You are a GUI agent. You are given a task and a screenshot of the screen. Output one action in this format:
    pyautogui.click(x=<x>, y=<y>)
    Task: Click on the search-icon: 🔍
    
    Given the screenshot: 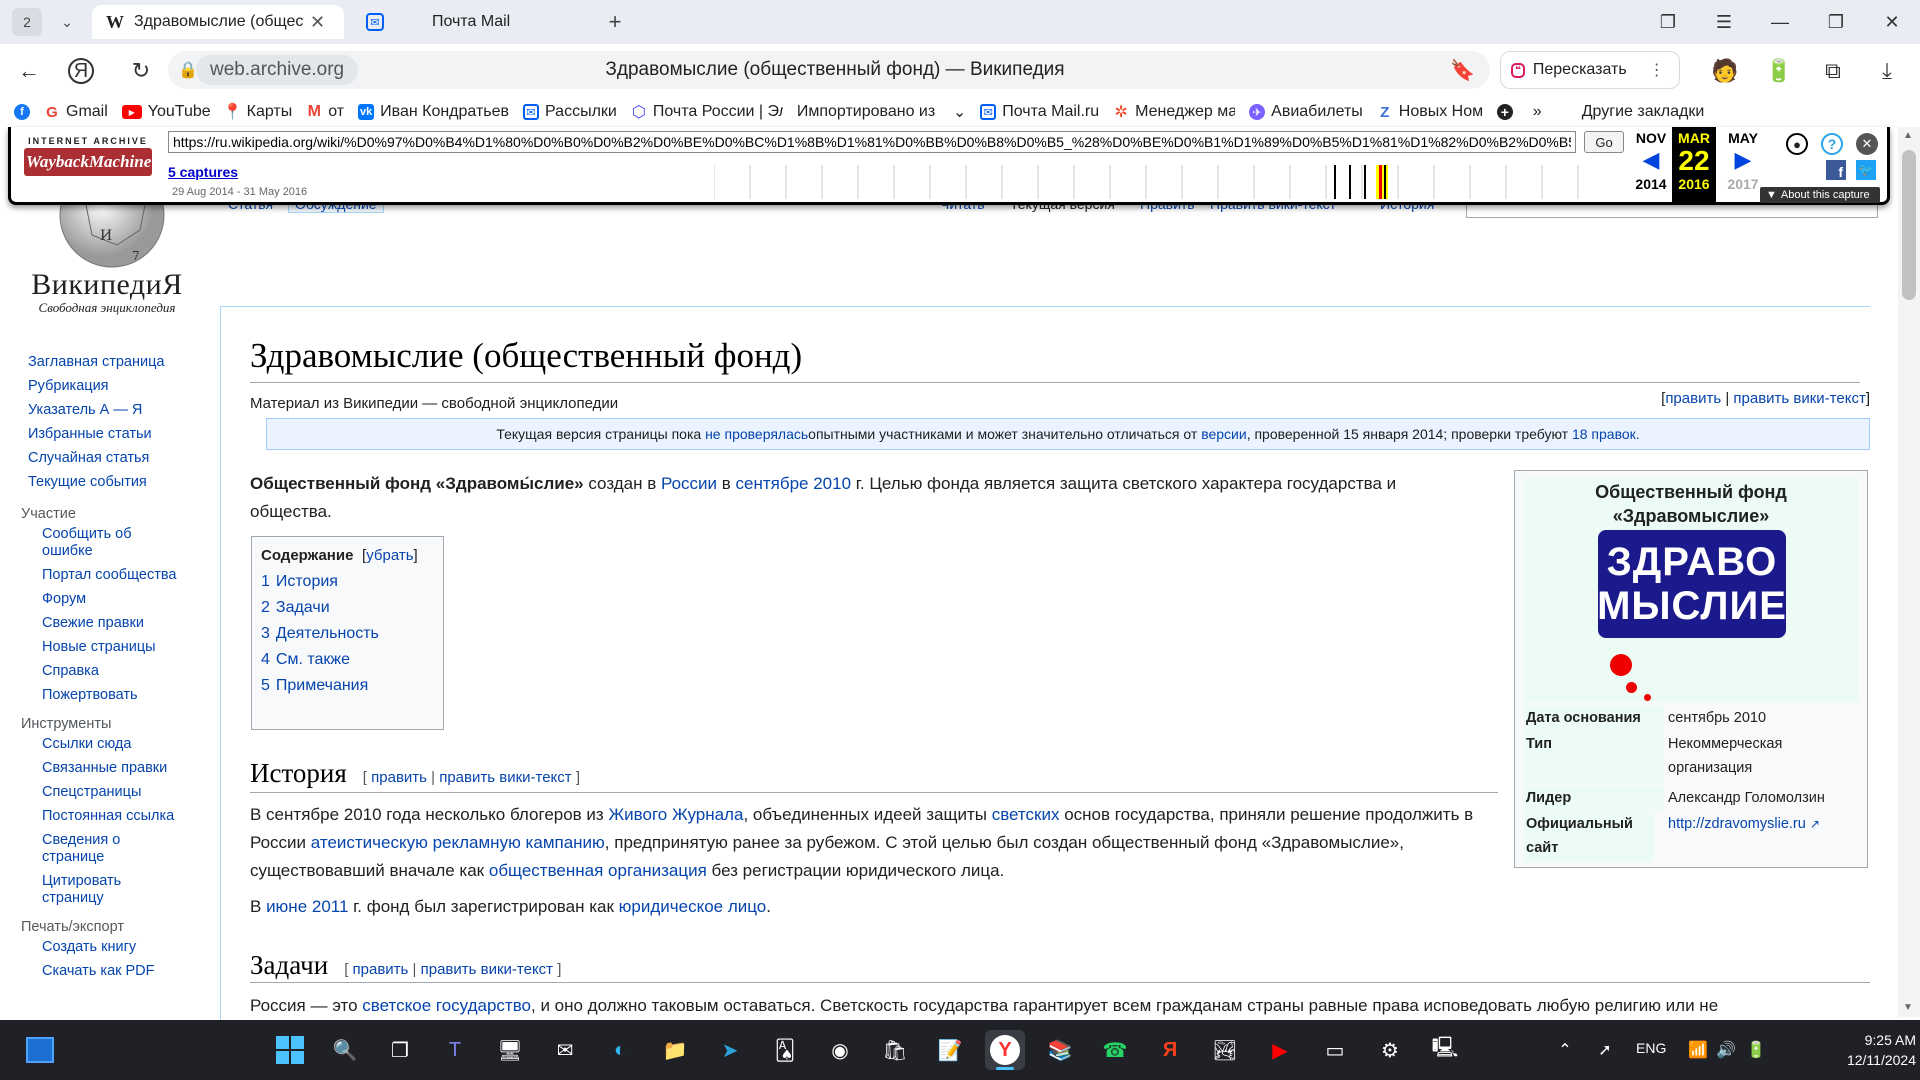 What is the action you would take?
    pyautogui.click(x=345, y=1050)
    